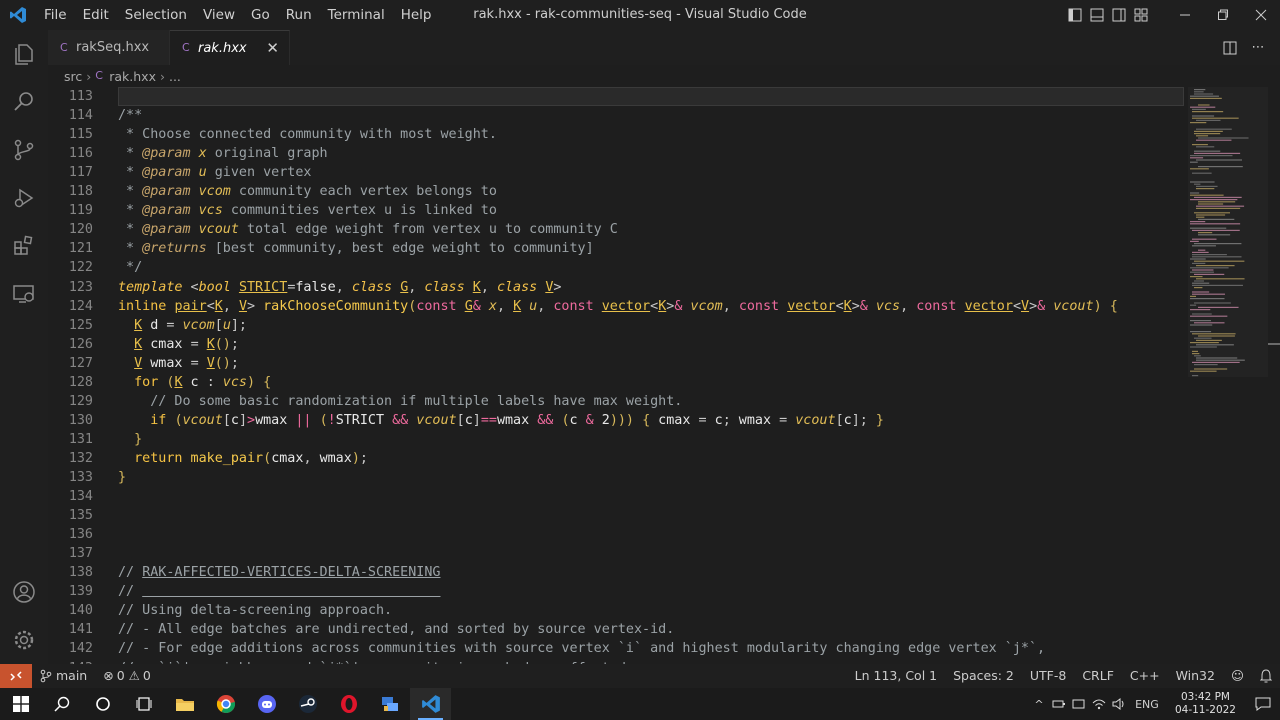 This screenshot has height=720, width=1280. Describe the element at coordinates (307, 704) in the screenshot. I see `steam-icon` at that location.